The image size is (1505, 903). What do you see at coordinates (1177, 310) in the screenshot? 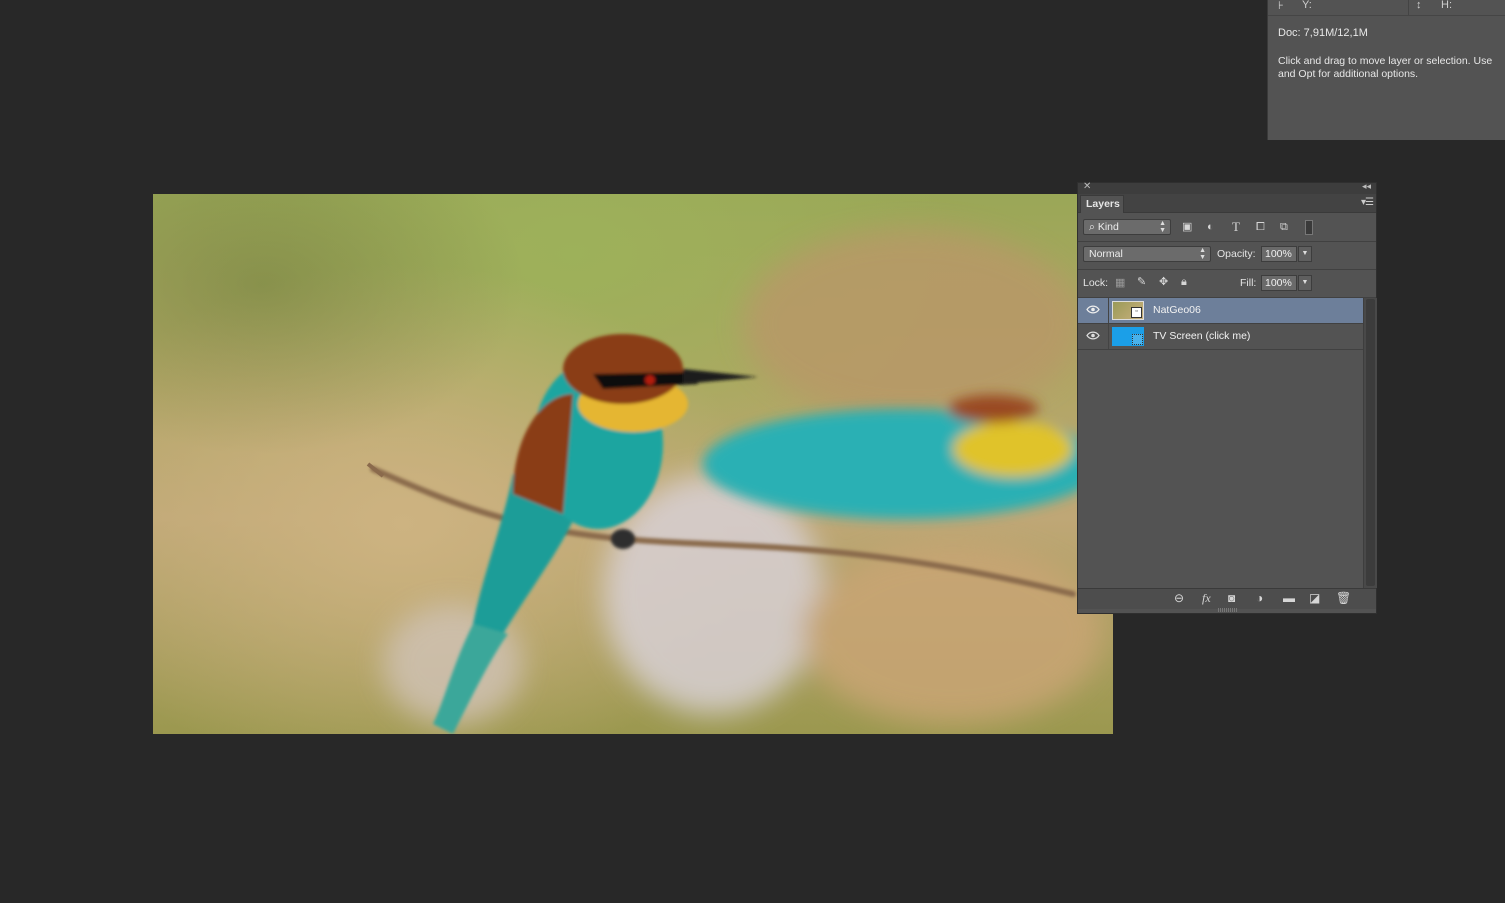
I see `layer-name: NatGeo06` at bounding box center [1177, 310].